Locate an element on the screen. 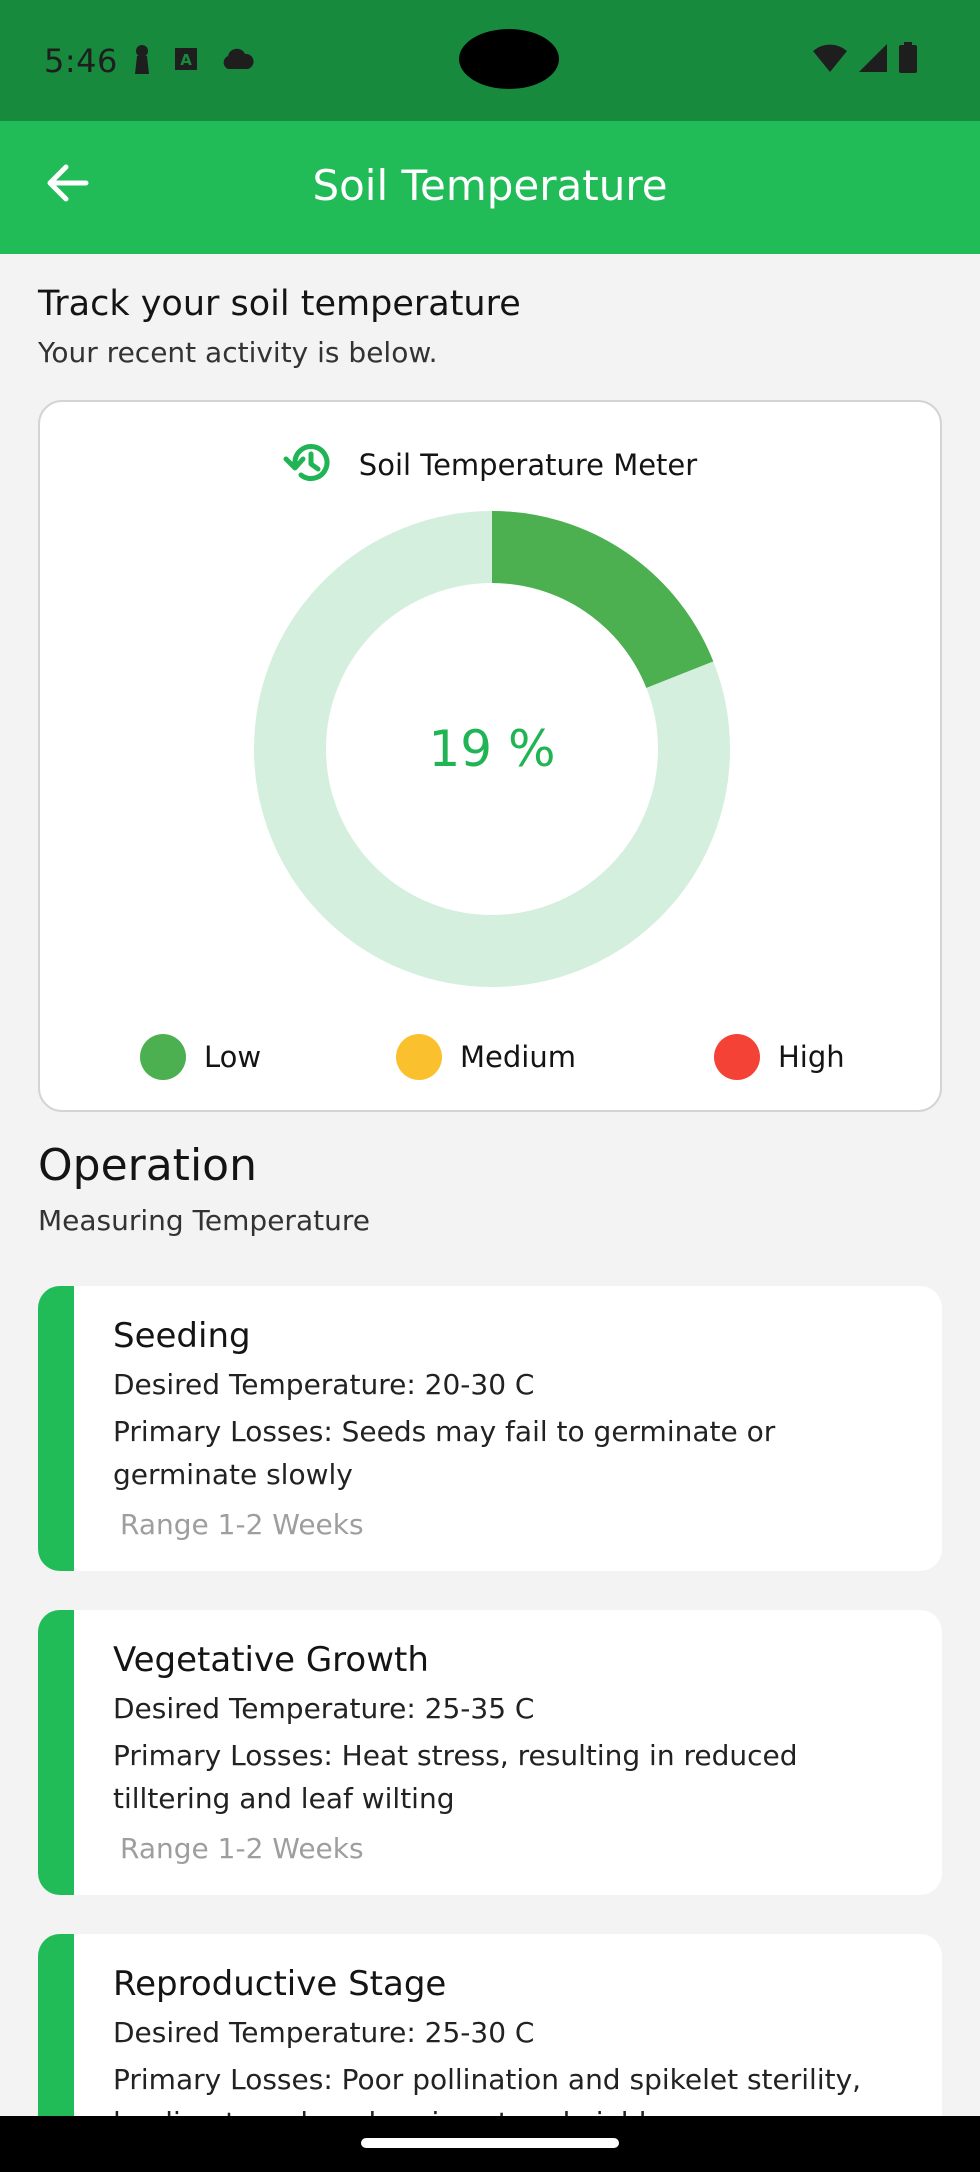  history-icon is located at coordinates (310, 465).